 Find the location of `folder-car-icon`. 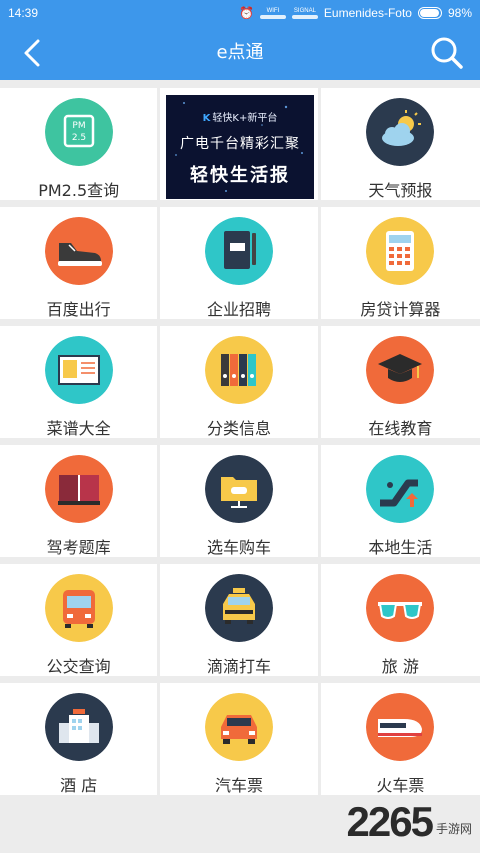

folder-car-icon is located at coordinates (239, 489).